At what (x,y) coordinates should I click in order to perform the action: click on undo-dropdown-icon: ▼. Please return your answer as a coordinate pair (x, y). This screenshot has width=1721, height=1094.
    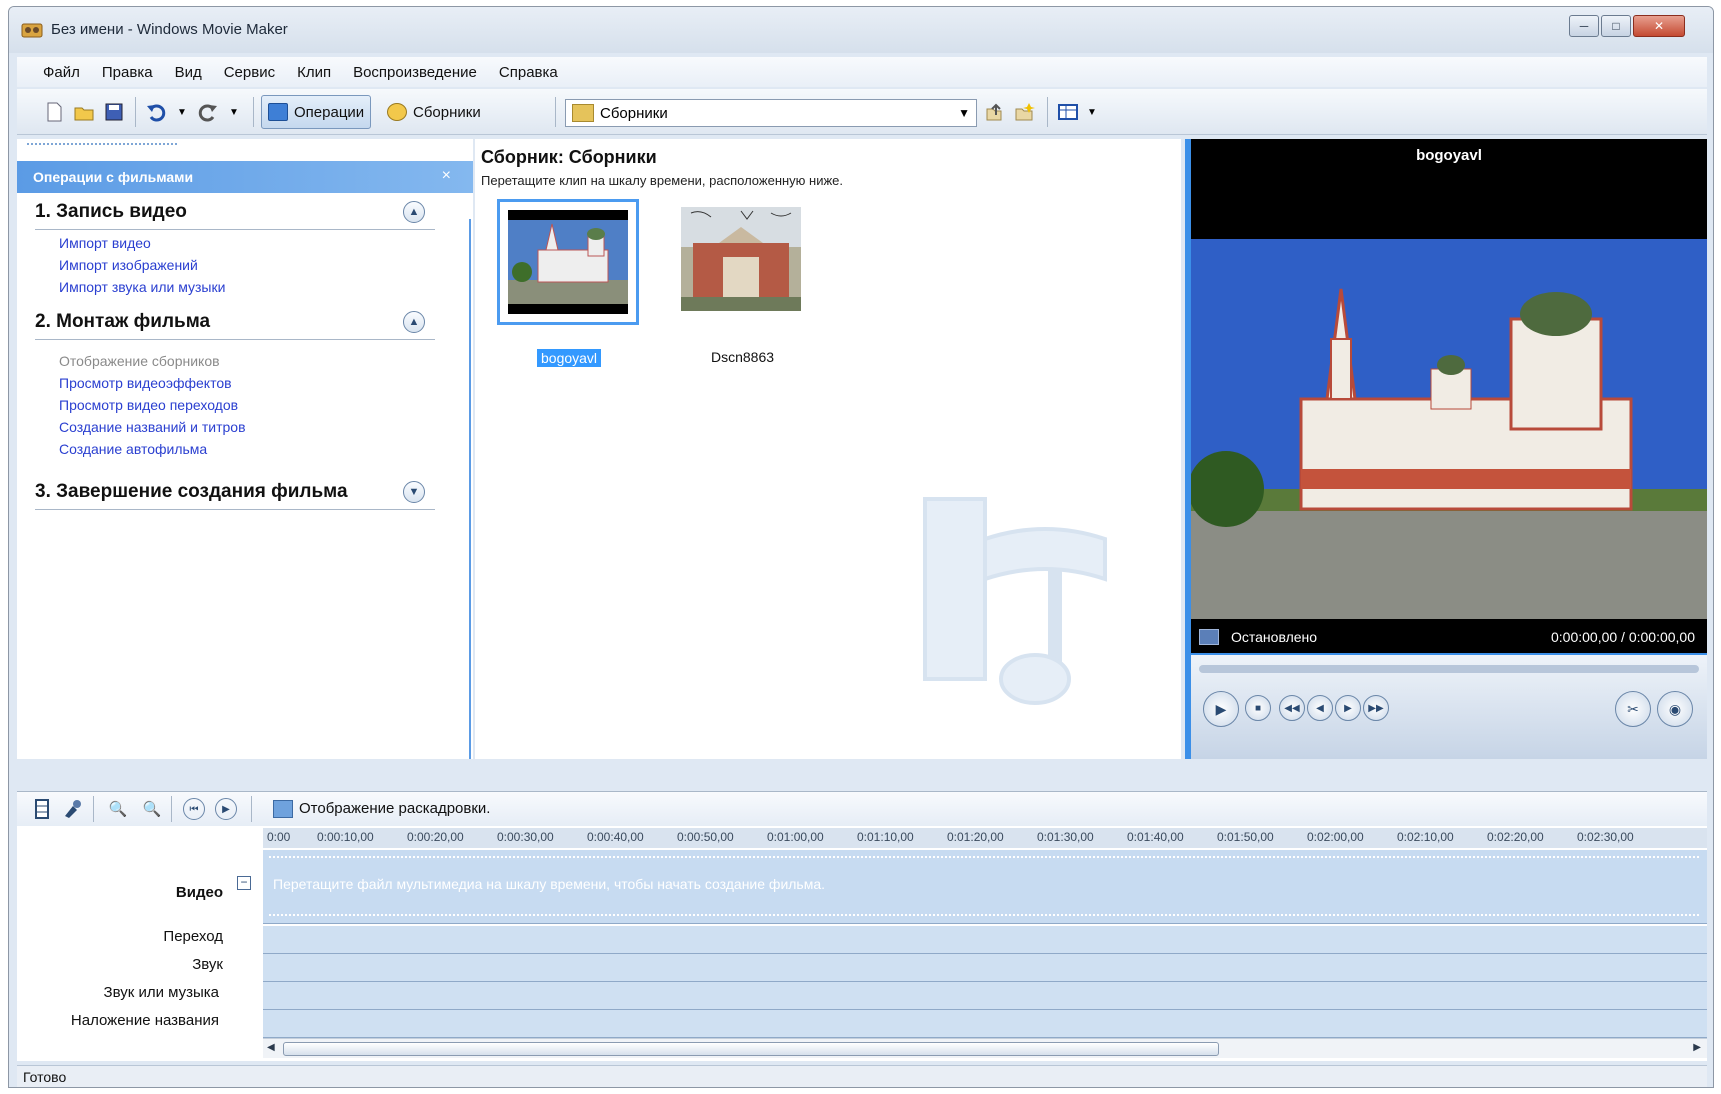
    Looking at the image, I should click on (182, 112).